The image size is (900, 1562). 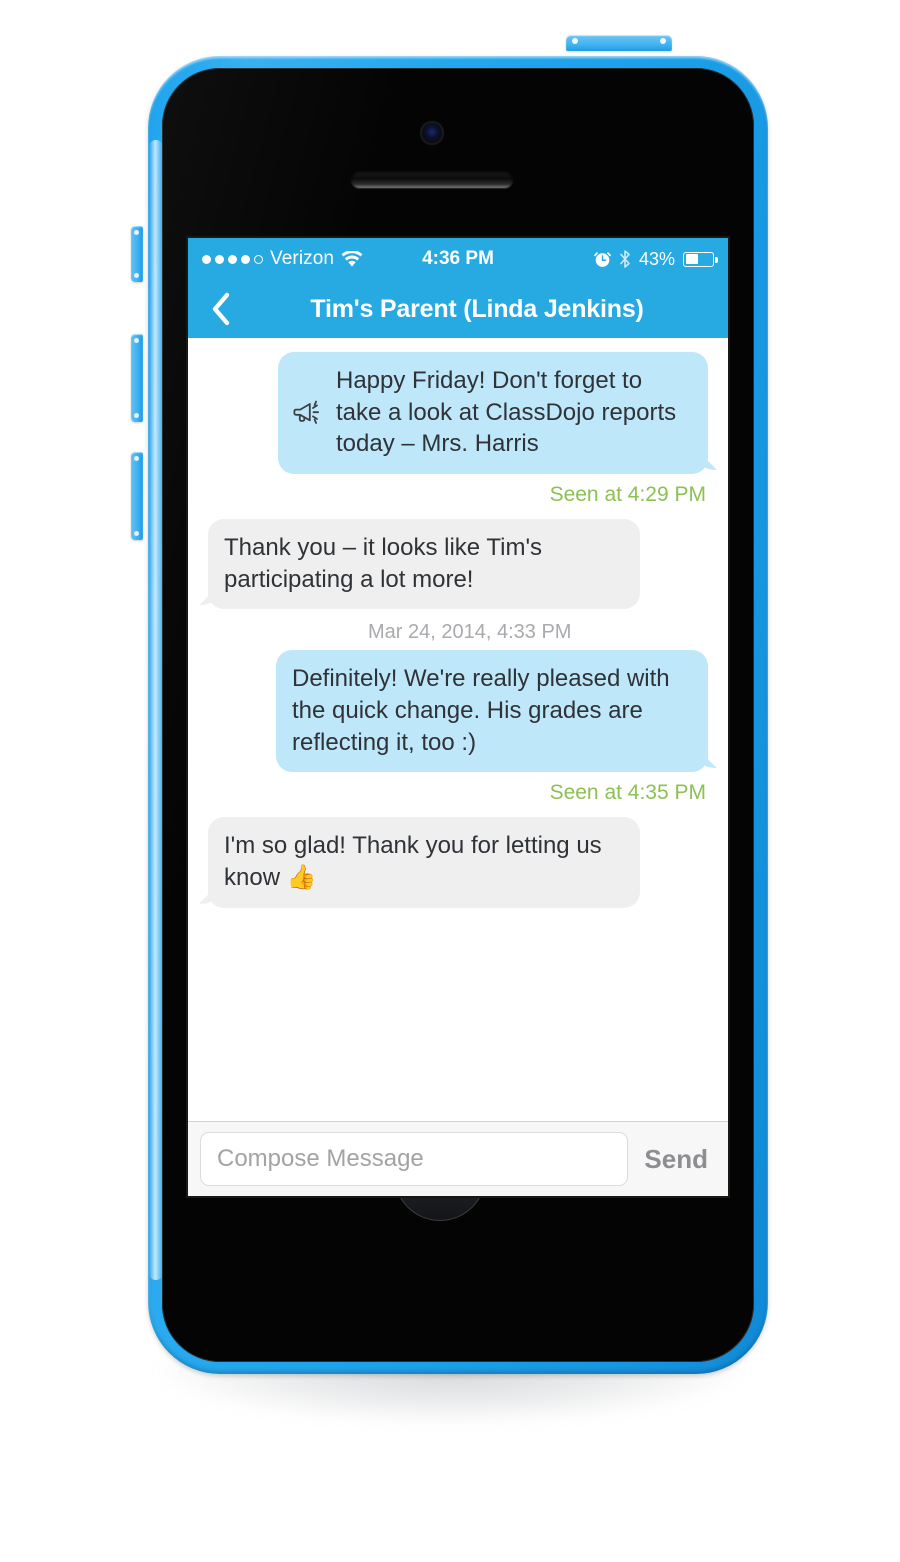 What do you see at coordinates (470, 632) in the screenshot?
I see `conversation-timestamp: Mar 24, 2014, 4:33 PM` at bounding box center [470, 632].